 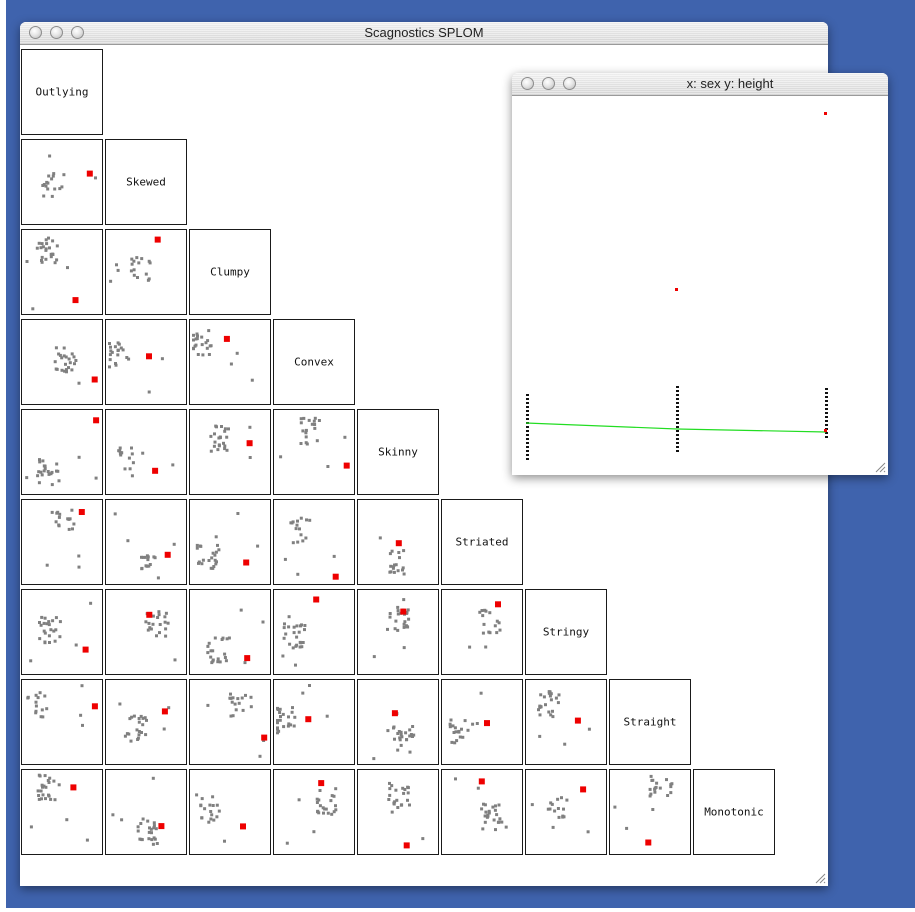 I want to click on minimize-button, so click(x=548, y=83).